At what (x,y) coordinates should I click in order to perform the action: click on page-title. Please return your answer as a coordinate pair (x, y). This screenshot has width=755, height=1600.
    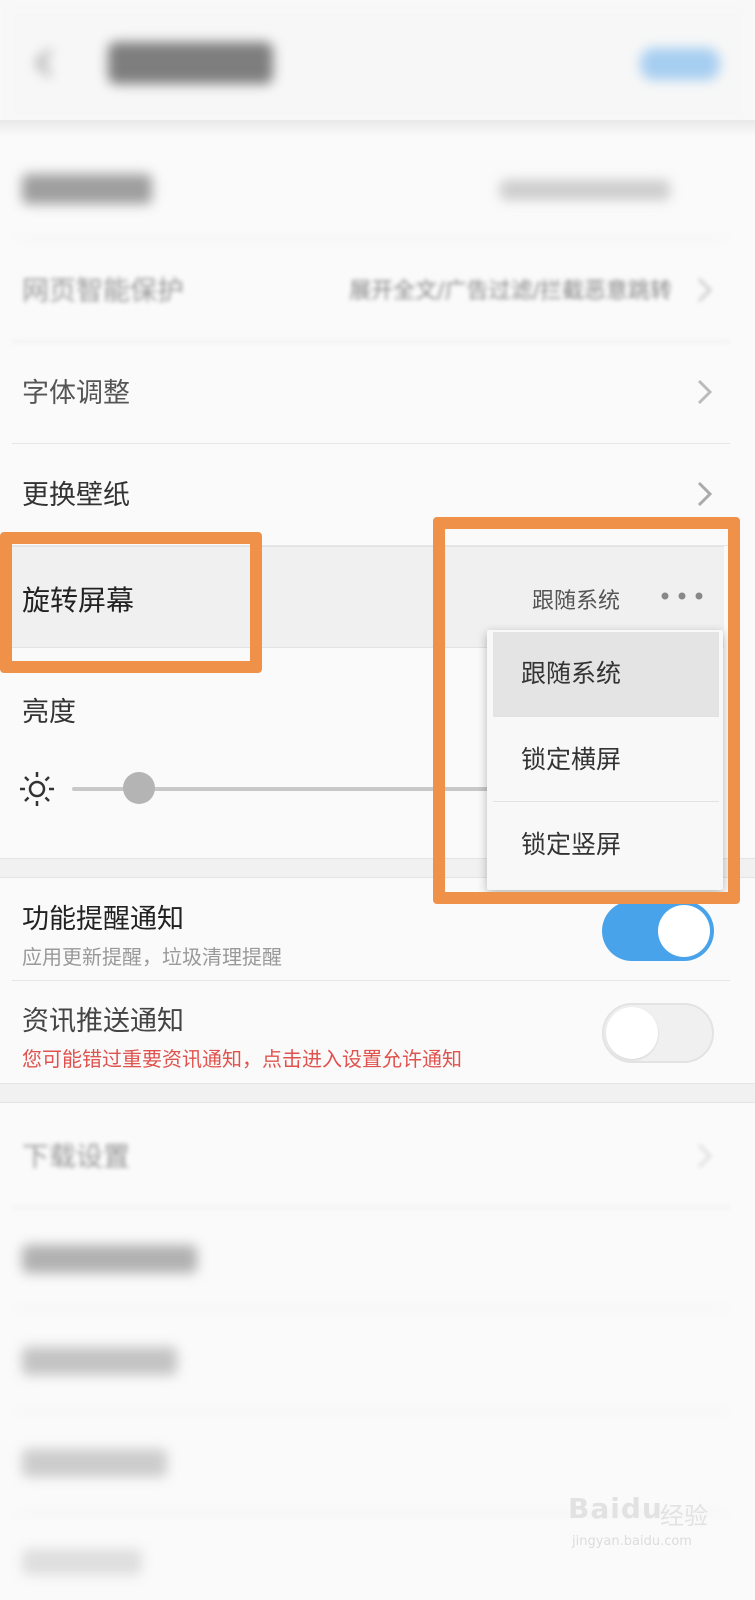
    Looking at the image, I should click on (190, 63).